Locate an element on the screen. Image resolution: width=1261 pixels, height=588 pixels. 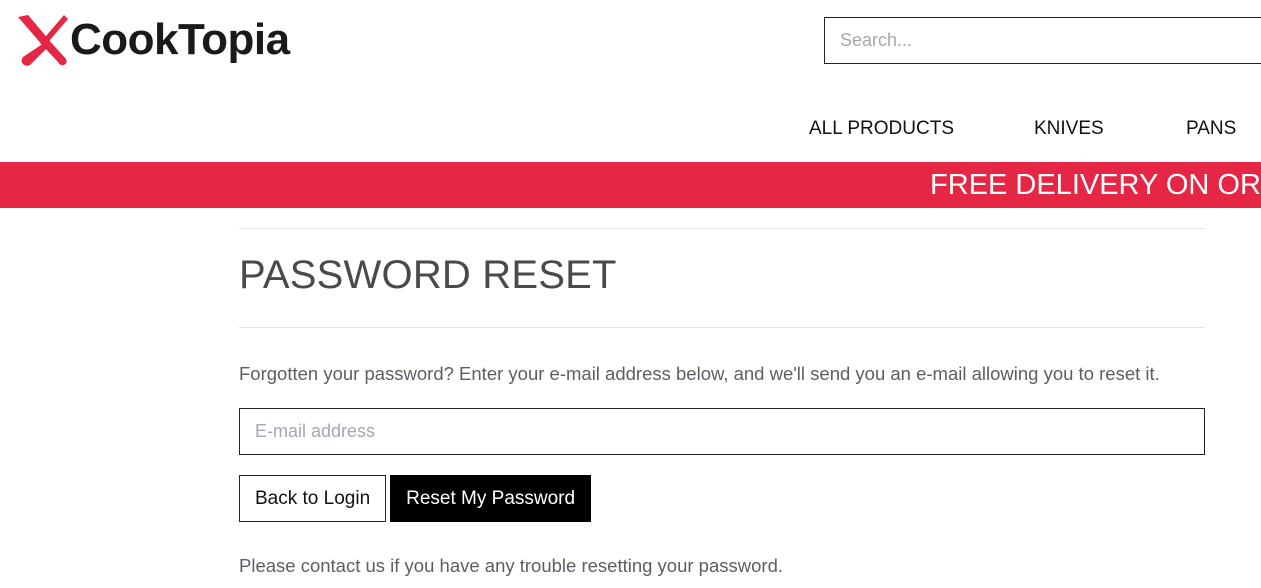
crossed-knives-icon is located at coordinates (43, 40).